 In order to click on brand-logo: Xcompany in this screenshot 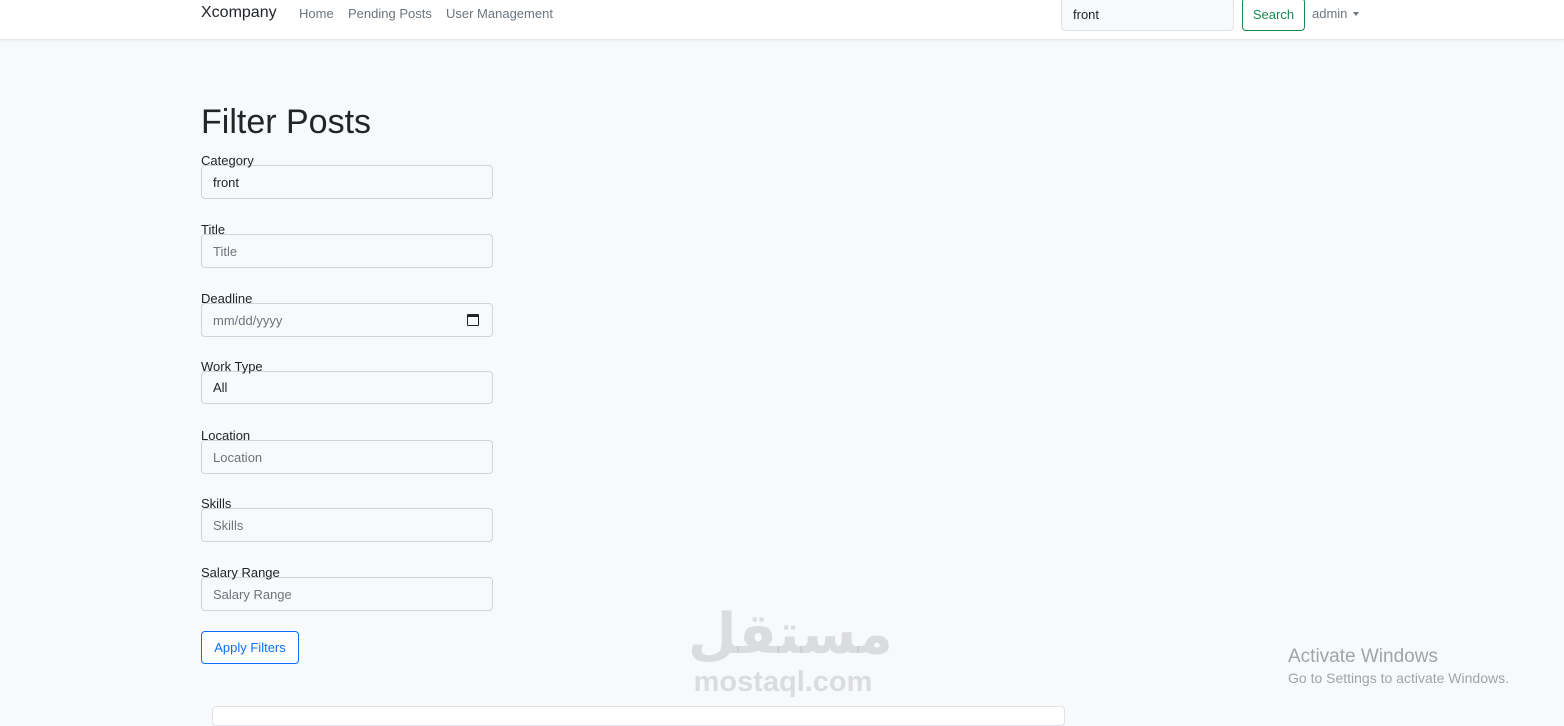, I will do `click(239, 13)`.